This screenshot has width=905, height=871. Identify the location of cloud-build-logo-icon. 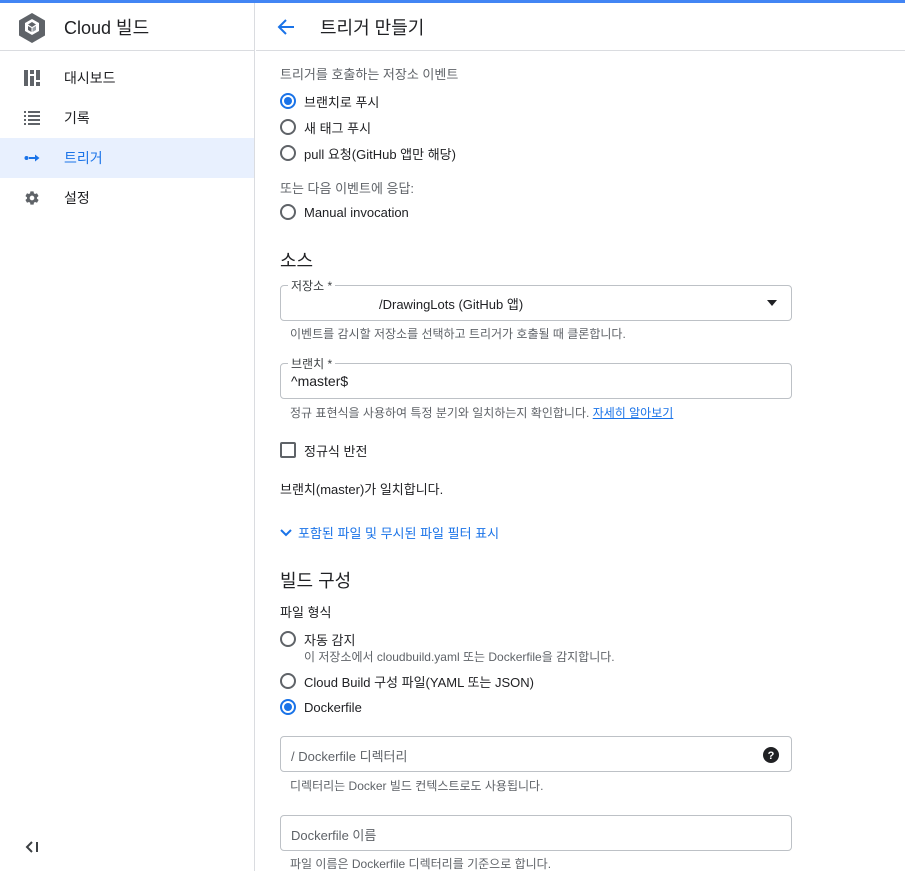
(32, 27).